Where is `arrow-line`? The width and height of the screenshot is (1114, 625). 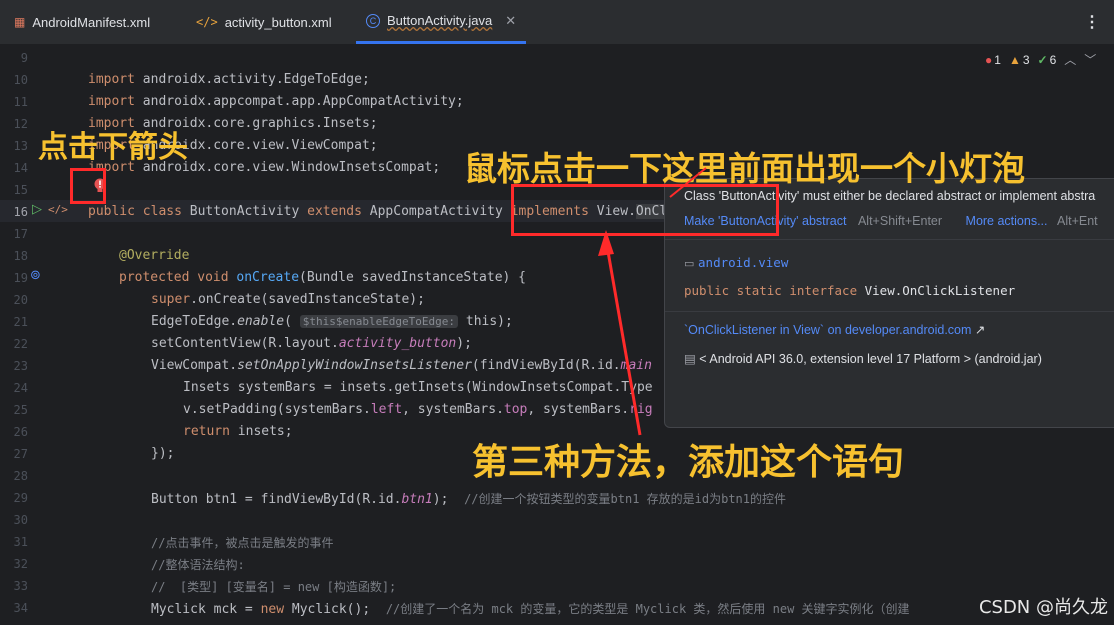 arrow-line is located at coordinates (623, 337).